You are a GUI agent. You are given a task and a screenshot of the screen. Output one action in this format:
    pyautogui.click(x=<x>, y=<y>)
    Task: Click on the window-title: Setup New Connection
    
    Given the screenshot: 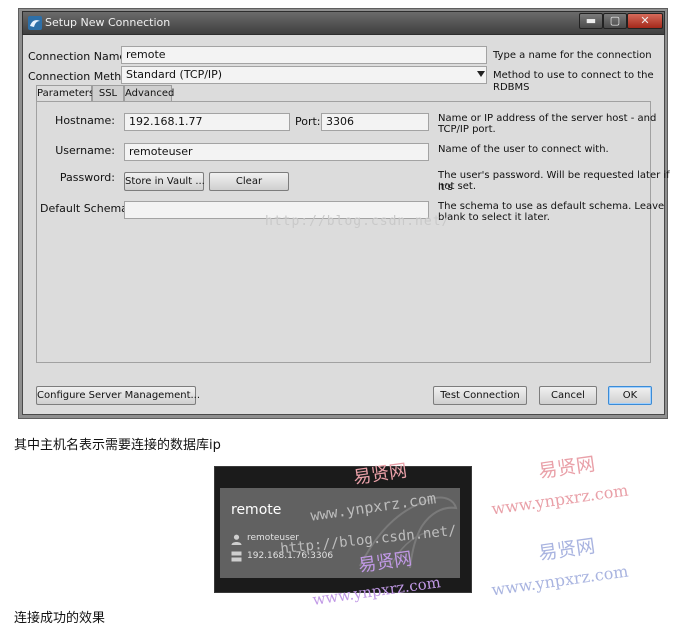 What is the action you would take?
    pyautogui.click(x=108, y=22)
    